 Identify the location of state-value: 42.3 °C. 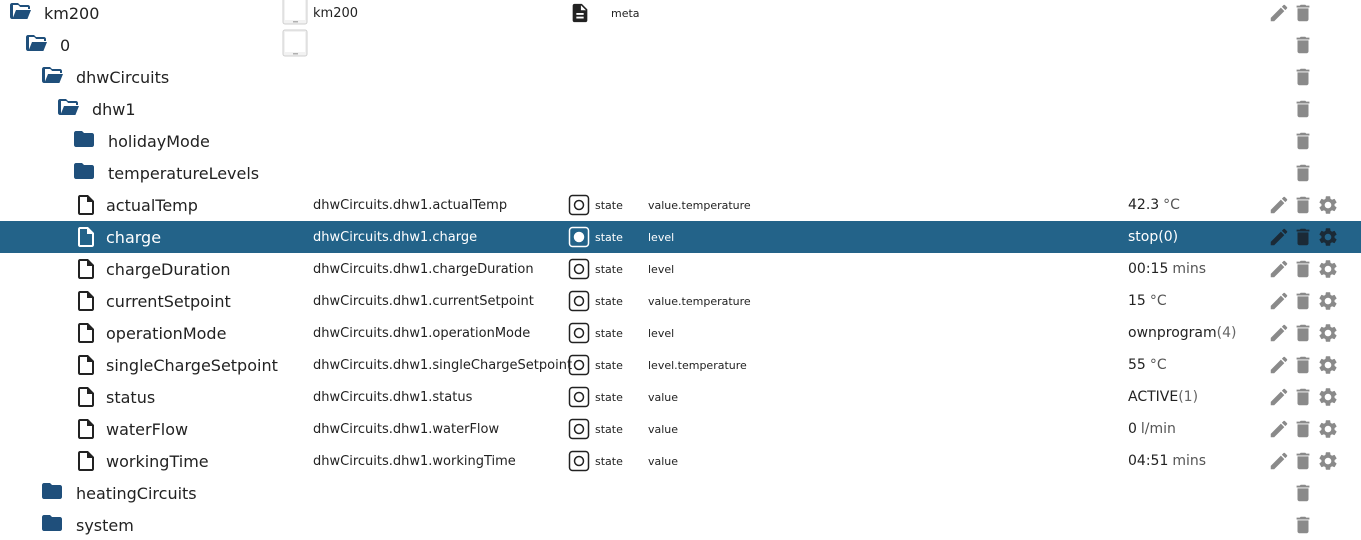
(1154, 205).